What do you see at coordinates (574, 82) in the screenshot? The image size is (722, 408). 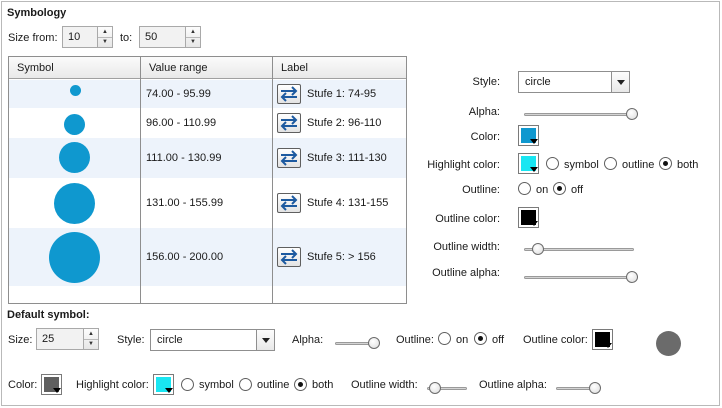 I see `style-dropdown: circle` at bounding box center [574, 82].